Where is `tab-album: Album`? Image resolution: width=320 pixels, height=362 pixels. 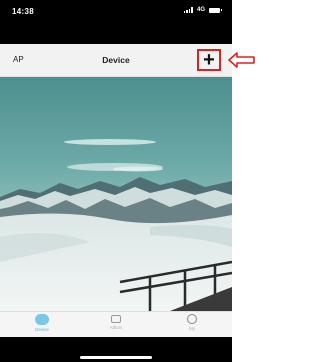
tab-album: Album is located at coordinates (116, 322).